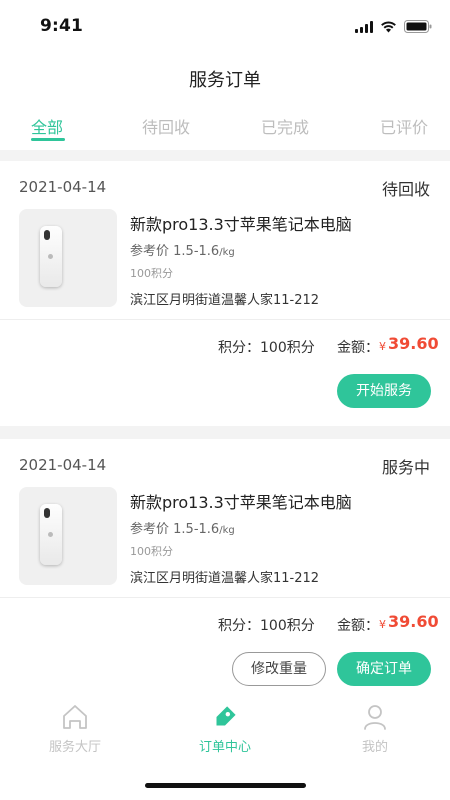 The width and height of the screenshot is (450, 800). Describe the element at coordinates (384, 391) in the screenshot. I see `start-service-button: 开始服务` at that location.